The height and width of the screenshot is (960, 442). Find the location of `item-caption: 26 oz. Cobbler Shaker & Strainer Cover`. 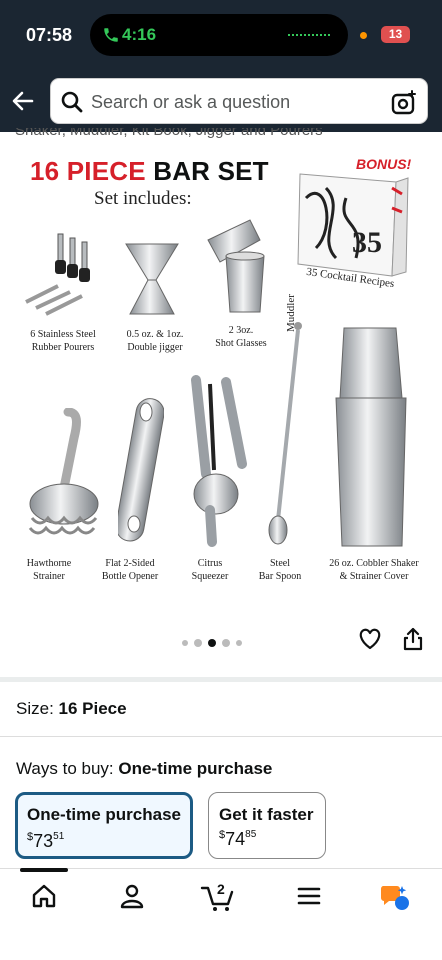

item-caption: 26 oz. Cobbler Shaker & Strainer Cover is located at coordinates (374, 570).